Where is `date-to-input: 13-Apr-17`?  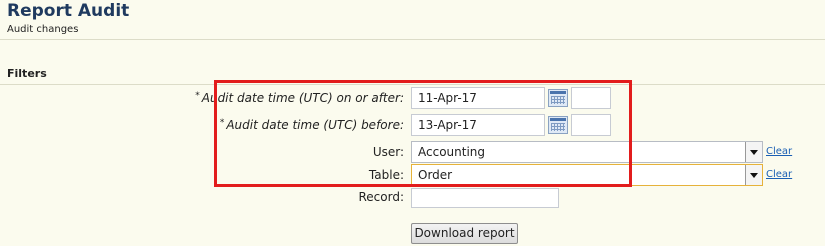 date-to-input: 13-Apr-17 is located at coordinates (478, 125).